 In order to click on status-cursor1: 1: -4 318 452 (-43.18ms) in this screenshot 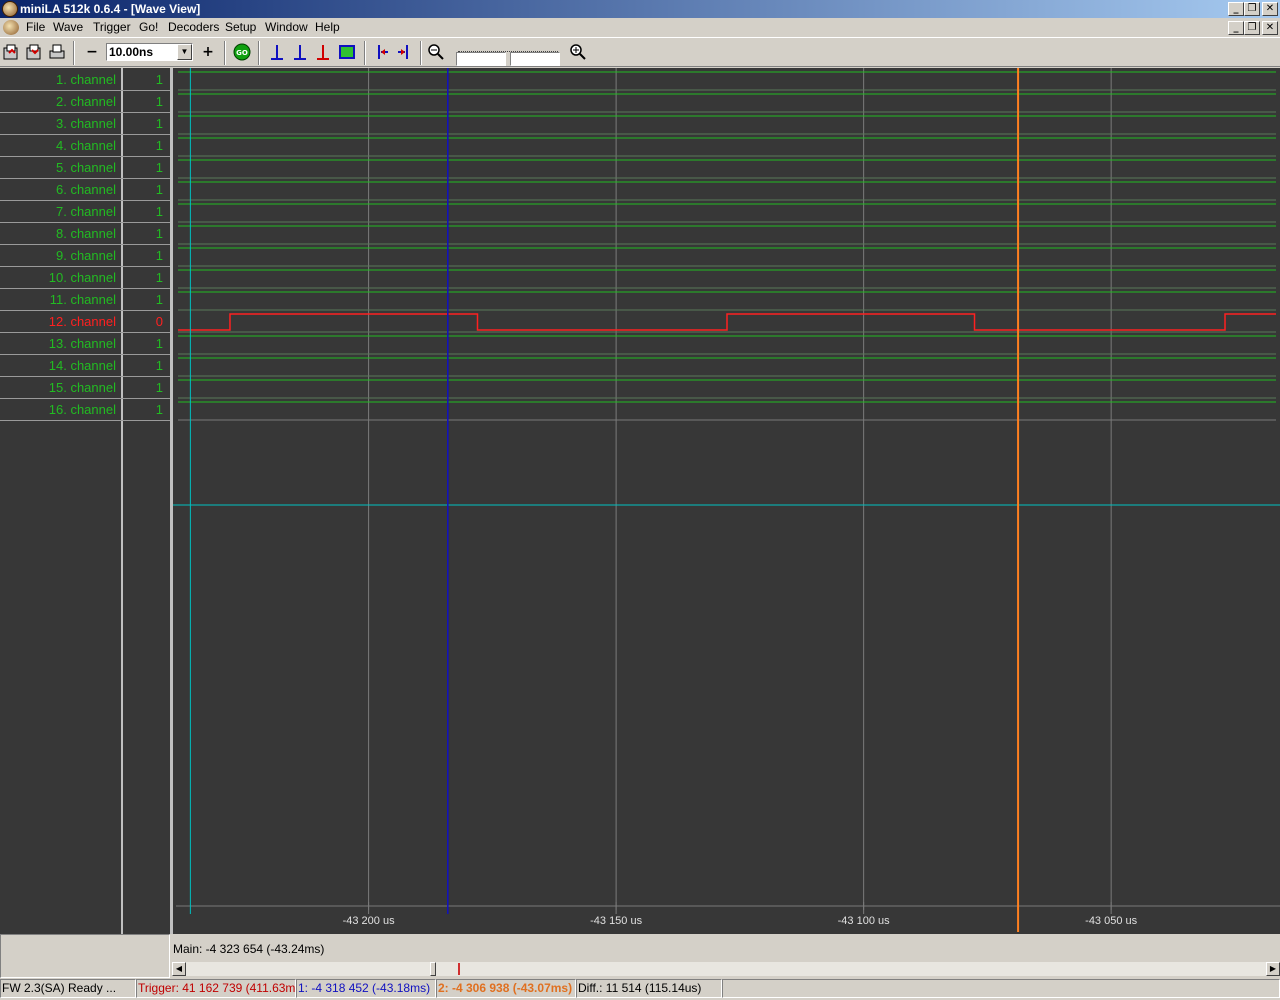, I will do `click(366, 988)`.